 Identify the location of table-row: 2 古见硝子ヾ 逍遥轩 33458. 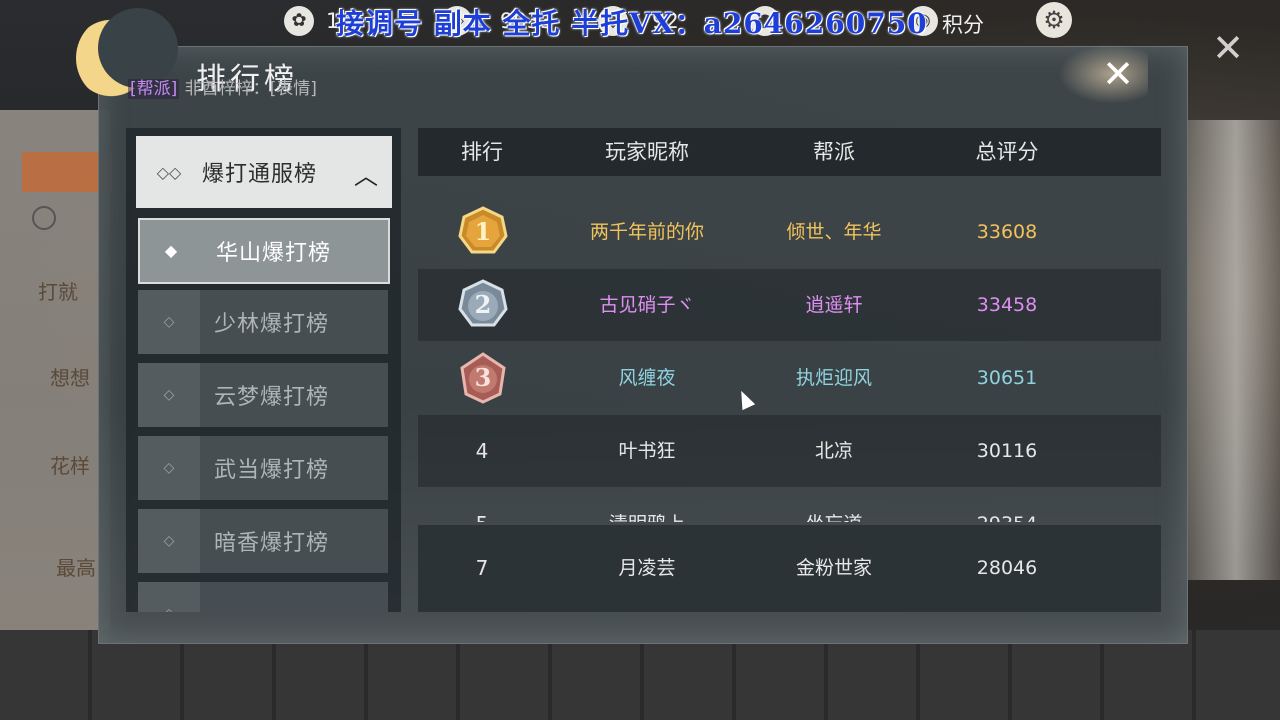
(789, 305).